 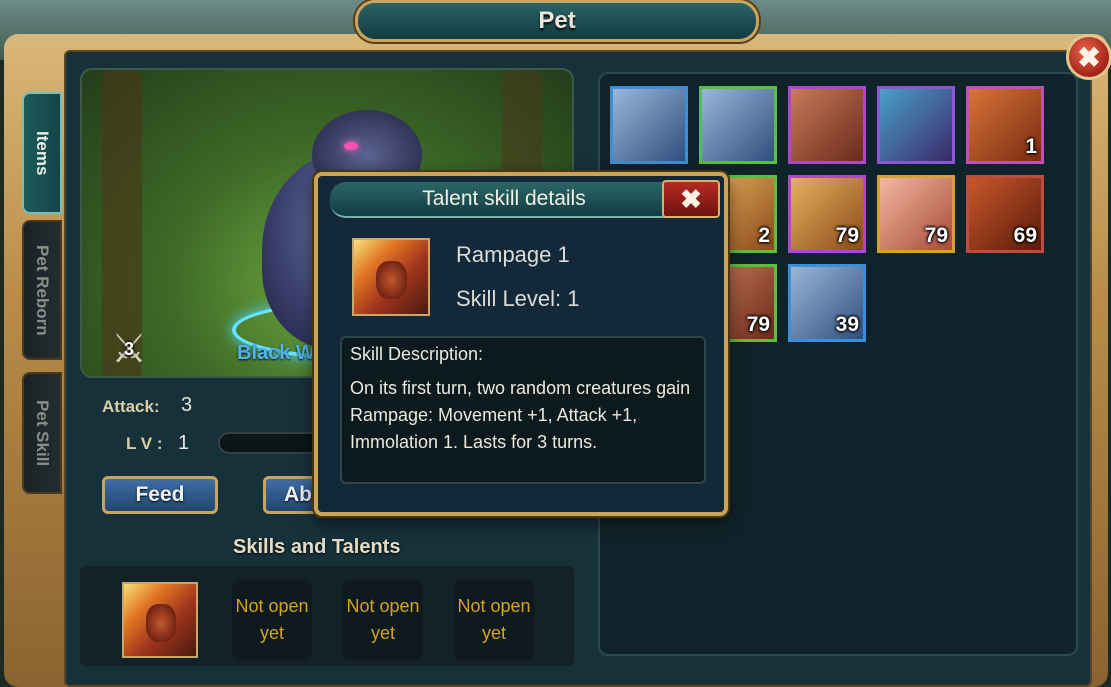 I want to click on tab-pet-skill-label: Pet Skill, so click(x=42, y=433).